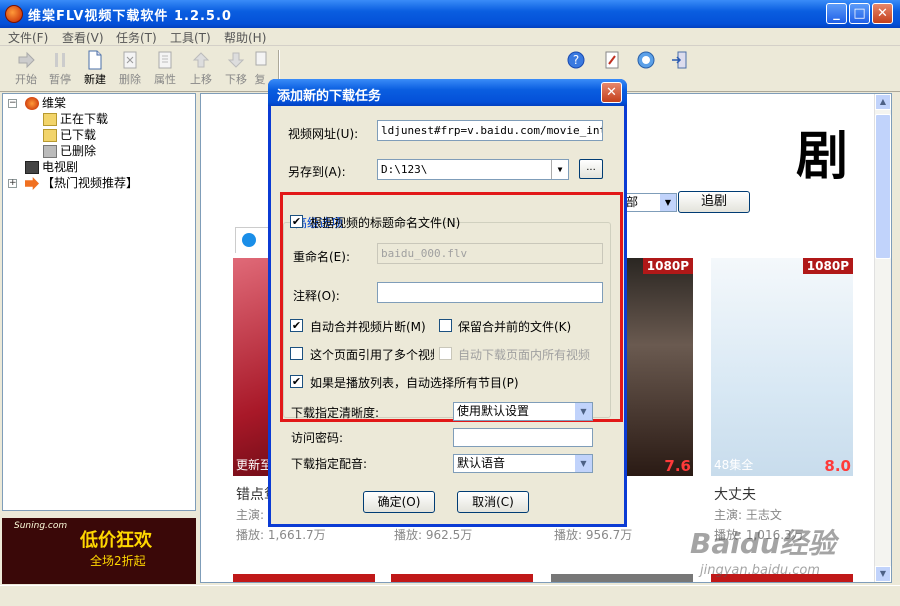 The height and width of the screenshot is (606, 900). Describe the element at coordinates (245, 37) in the screenshot. I see `menu-help: 帮助(H)` at that location.